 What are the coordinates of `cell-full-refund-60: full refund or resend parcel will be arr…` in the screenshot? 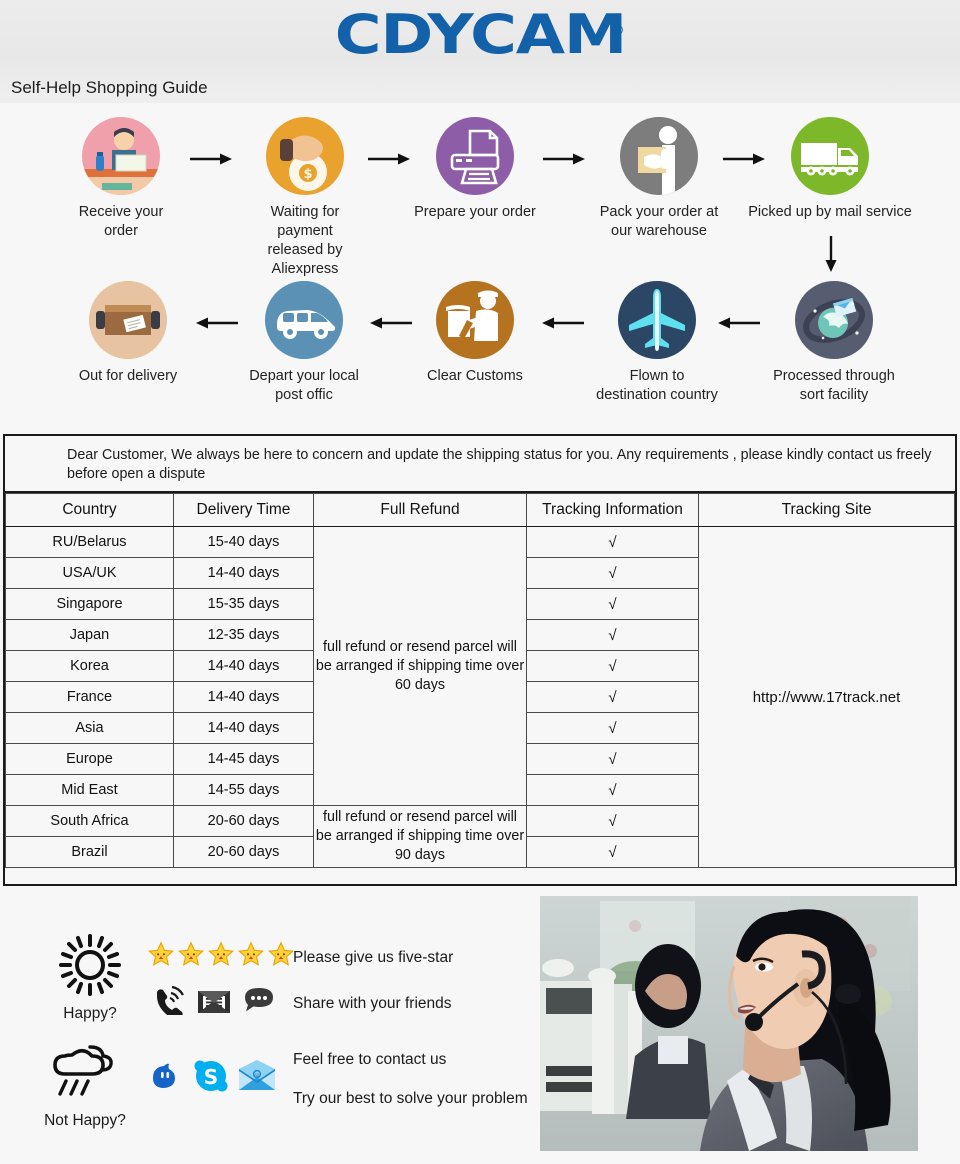 It's located at (420, 666).